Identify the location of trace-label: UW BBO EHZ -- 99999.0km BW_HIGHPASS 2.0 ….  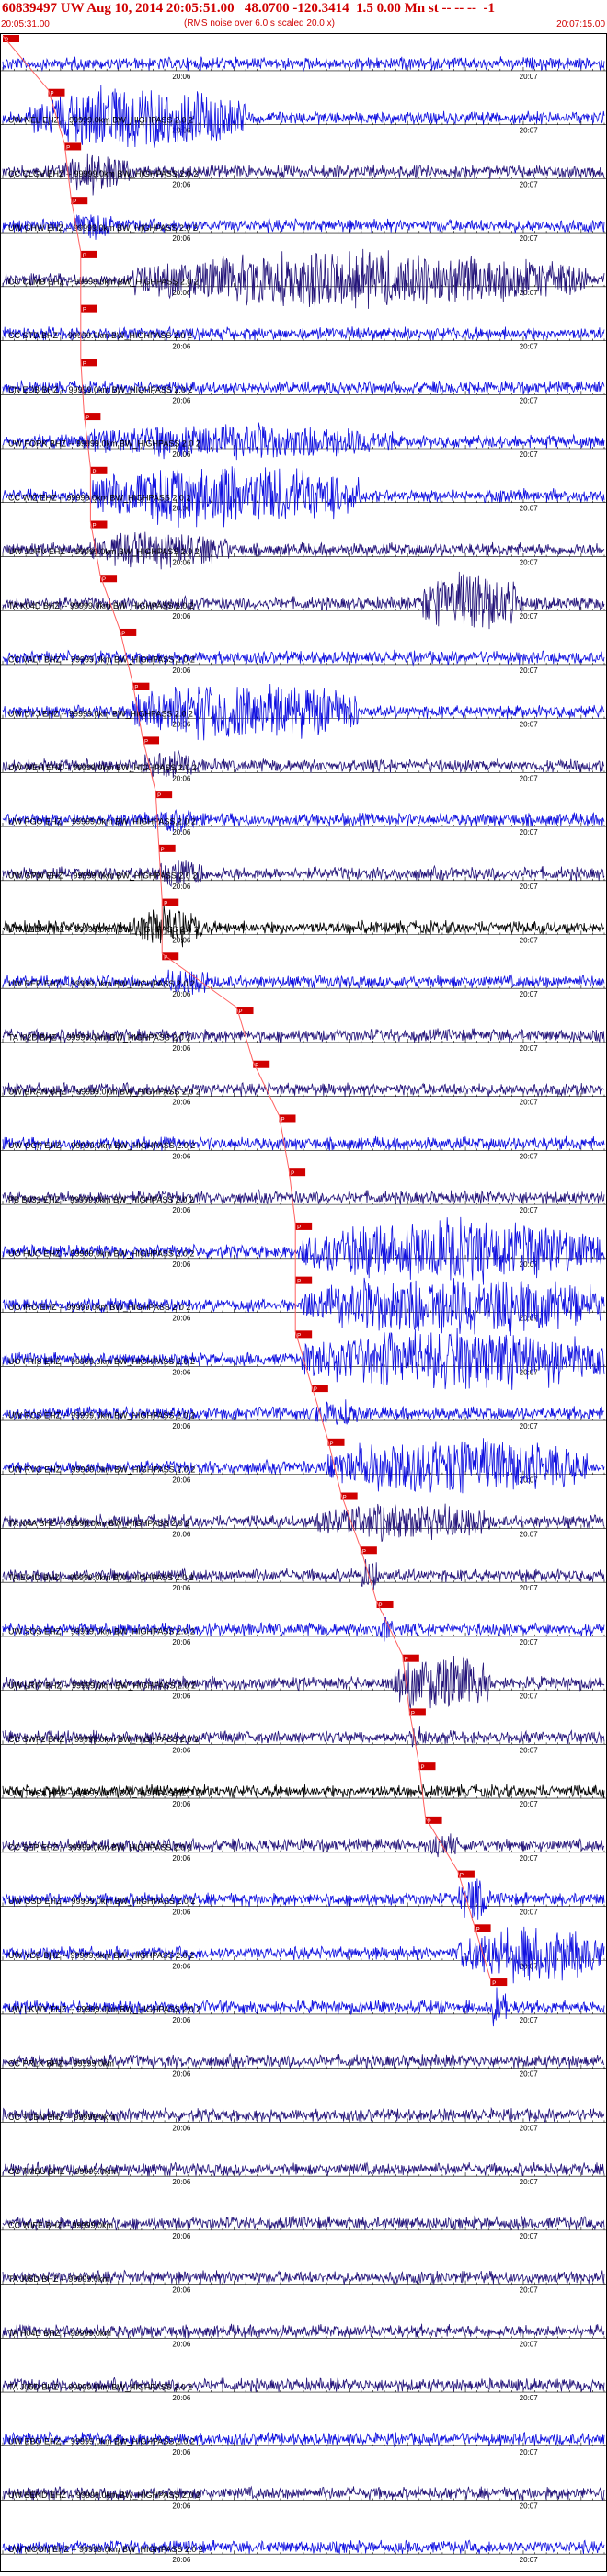
(102, 2440).